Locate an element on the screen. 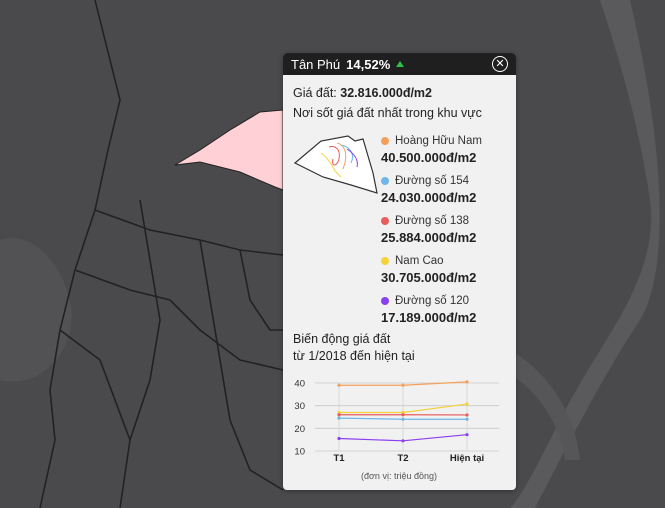 Image resolution: width=665 pixels, height=508 pixels. street-name: Đường số 120 is located at coordinates (432, 301).